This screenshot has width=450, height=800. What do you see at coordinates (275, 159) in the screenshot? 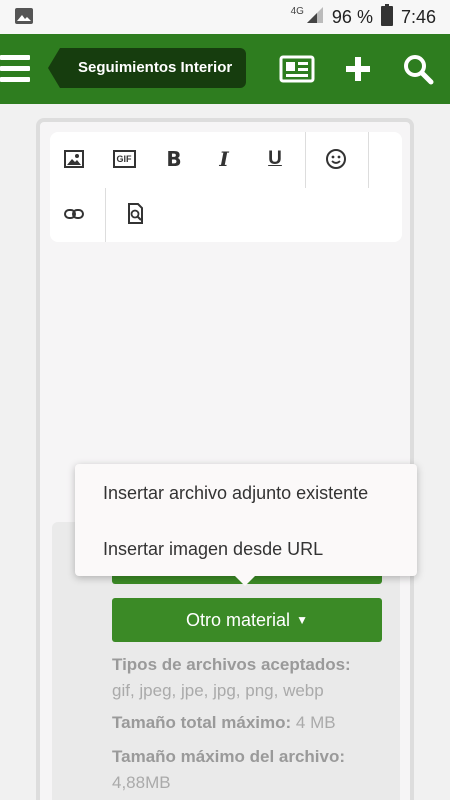
I see `underline-icon: U` at bounding box center [275, 159].